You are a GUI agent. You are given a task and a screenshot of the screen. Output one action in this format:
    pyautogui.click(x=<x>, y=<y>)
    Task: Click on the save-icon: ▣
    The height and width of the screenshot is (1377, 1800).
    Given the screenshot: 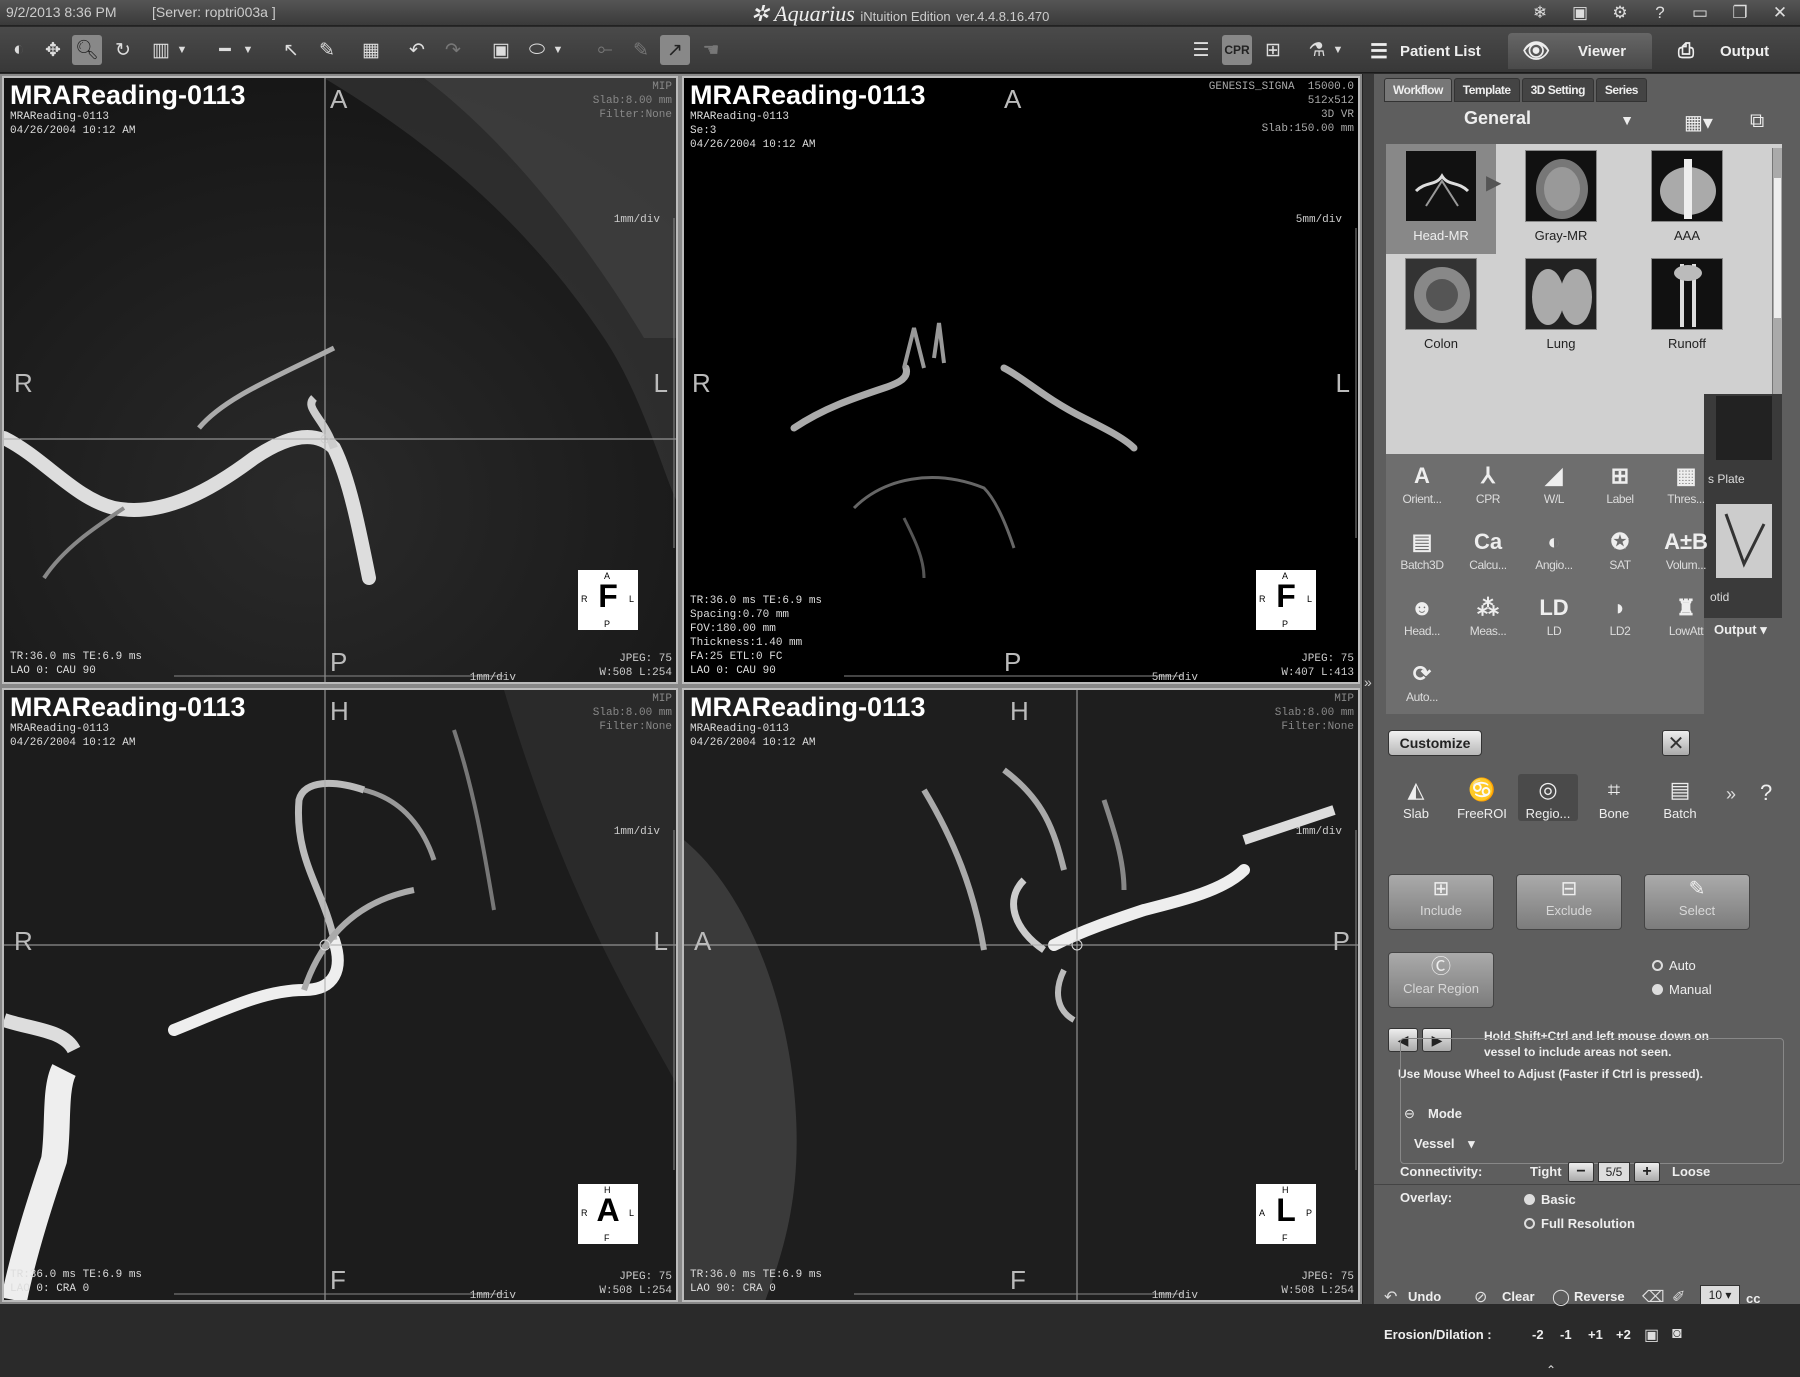 What is the action you would take?
    pyautogui.click(x=1580, y=13)
    